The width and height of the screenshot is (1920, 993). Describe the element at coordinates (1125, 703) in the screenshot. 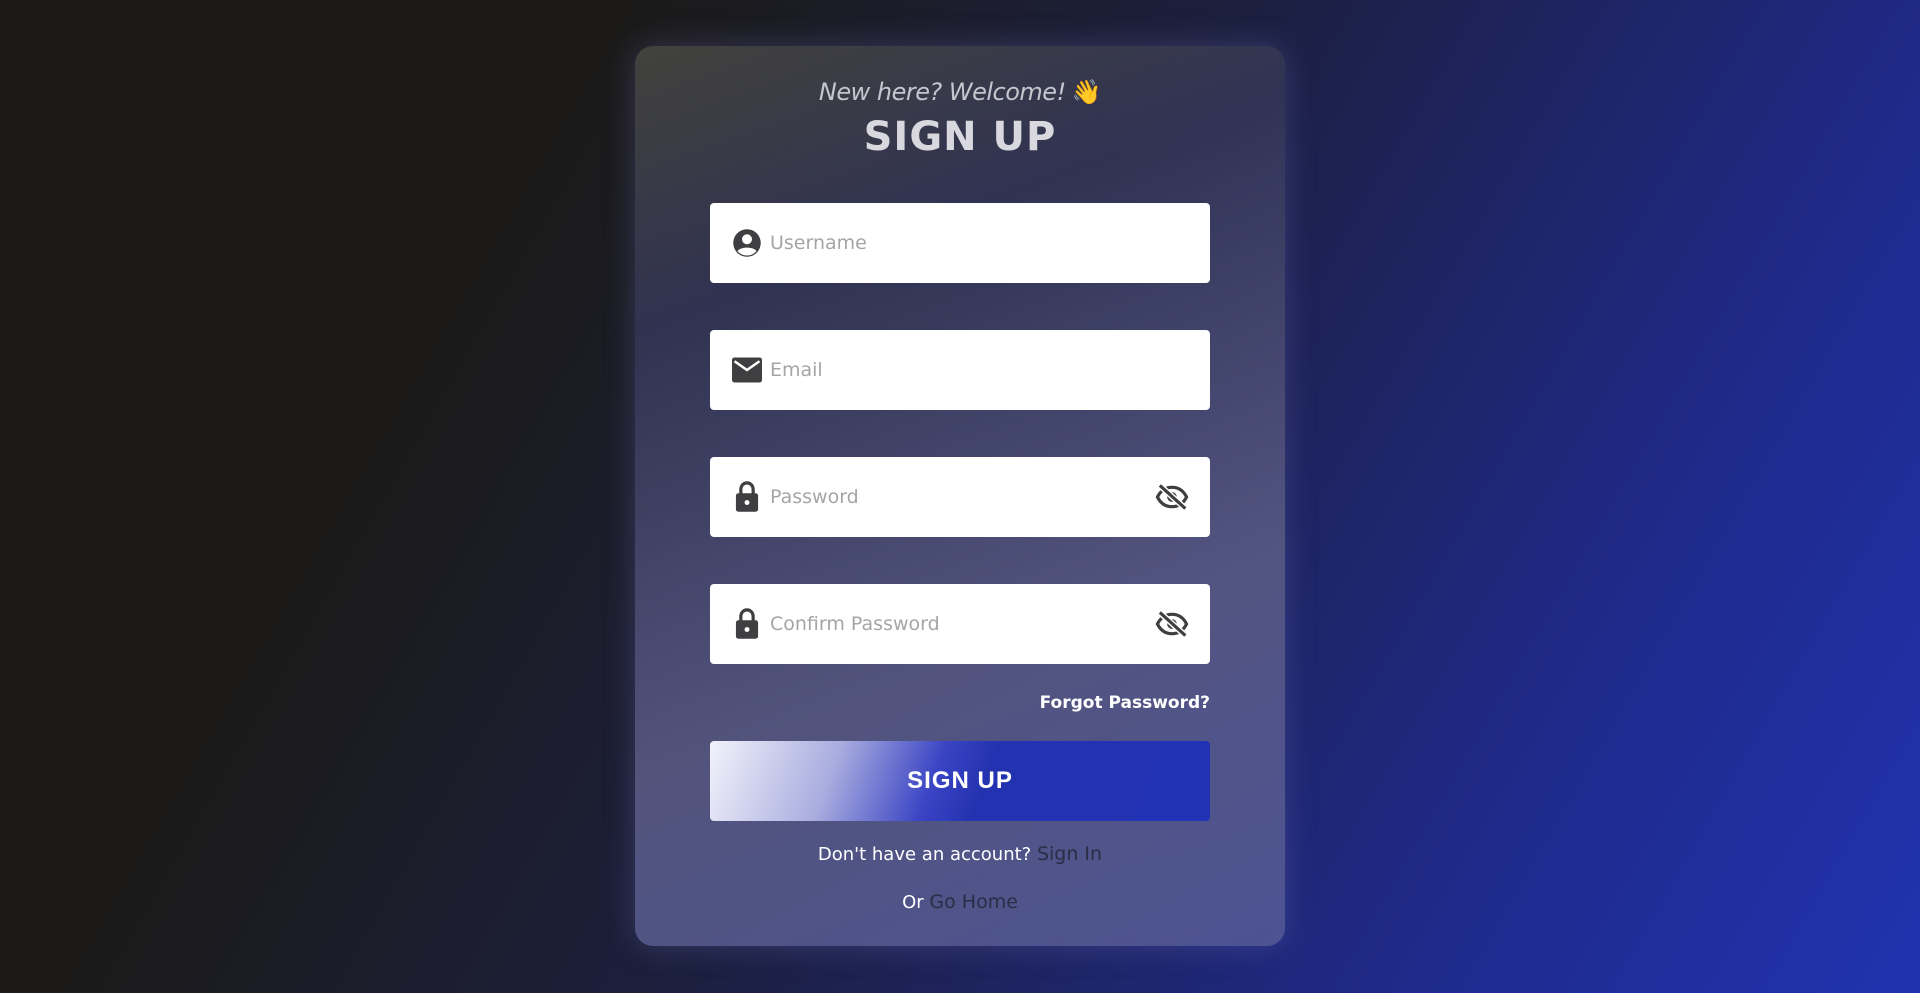

I see `forgot-password-link: Forgot Password?` at that location.